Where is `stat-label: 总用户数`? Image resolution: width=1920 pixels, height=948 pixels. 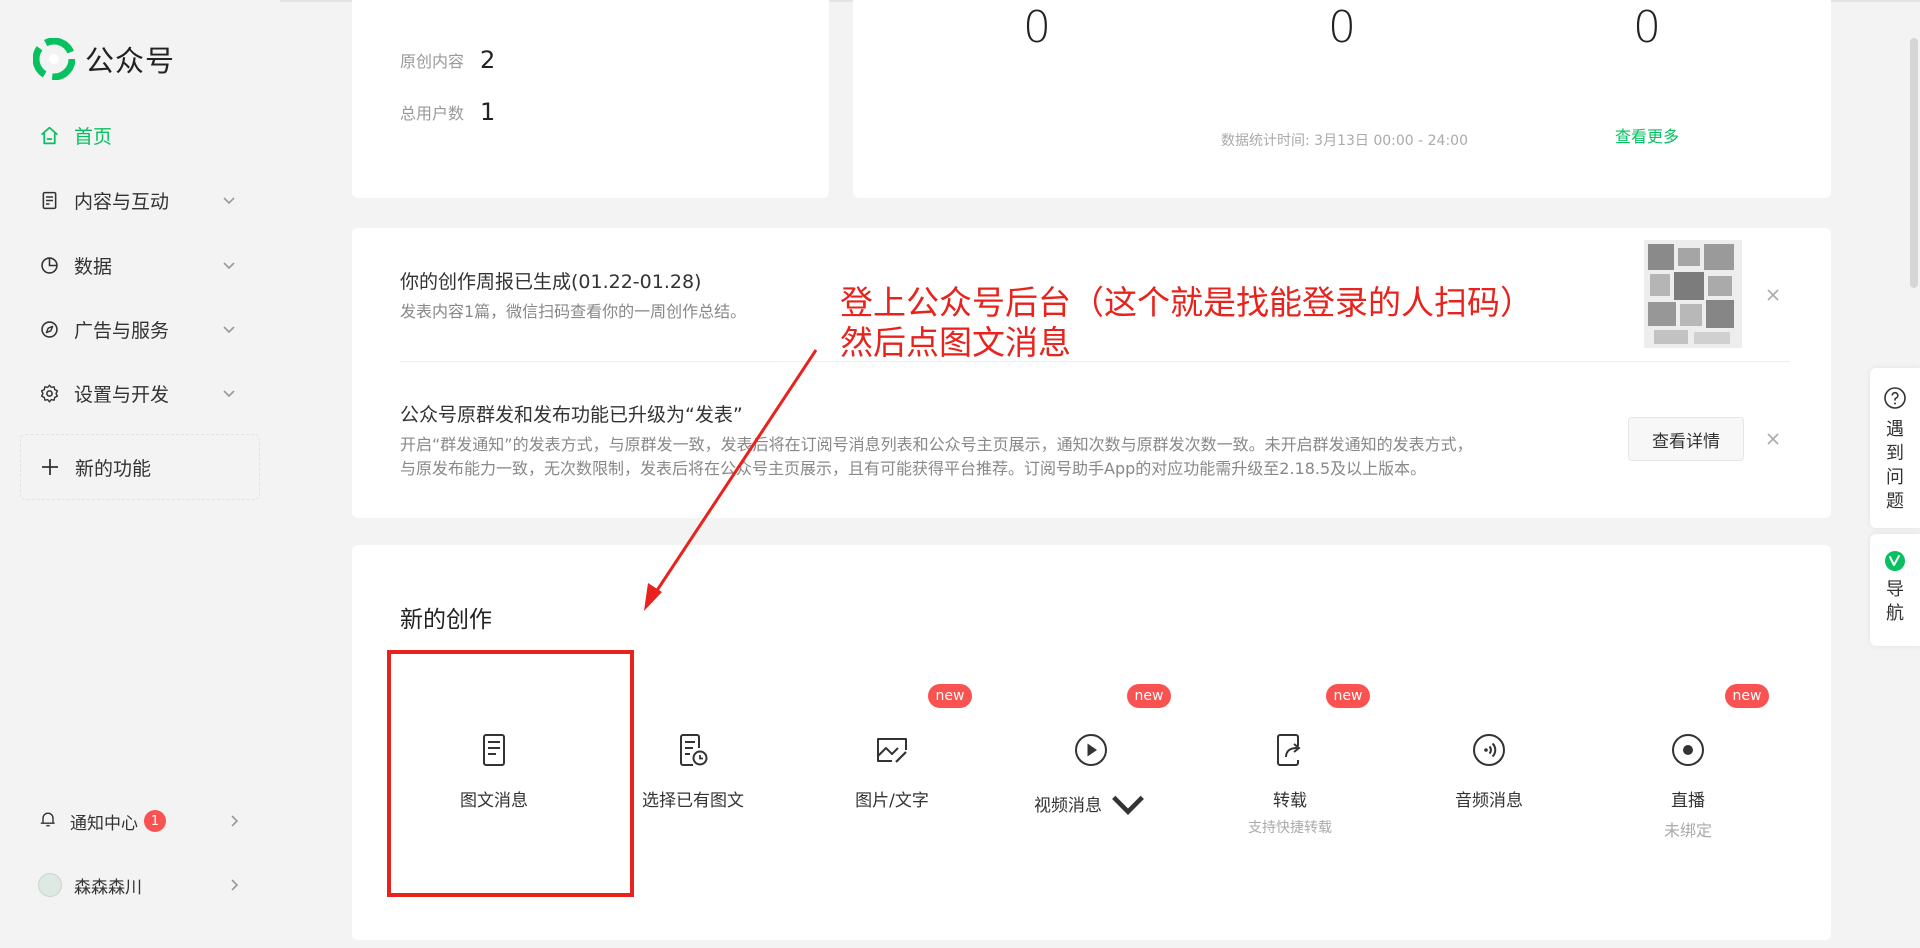 stat-label: 总用户数 is located at coordinates (432, 113).